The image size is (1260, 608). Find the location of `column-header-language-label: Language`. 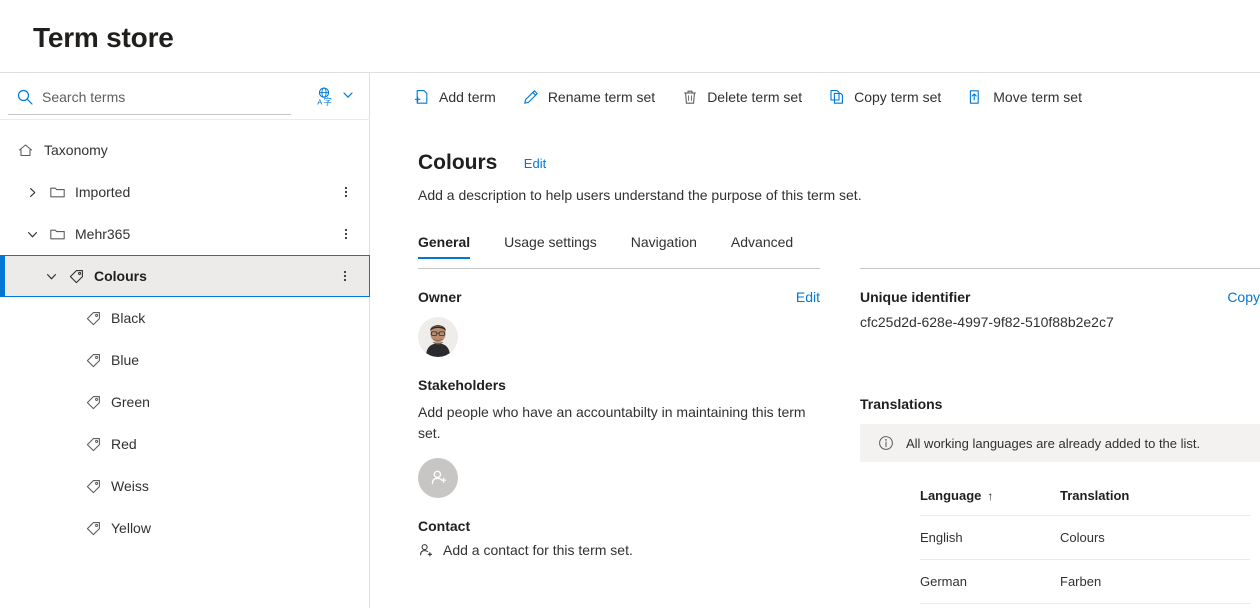

column-header-language-label: Language is located at coordinates (951, 495).